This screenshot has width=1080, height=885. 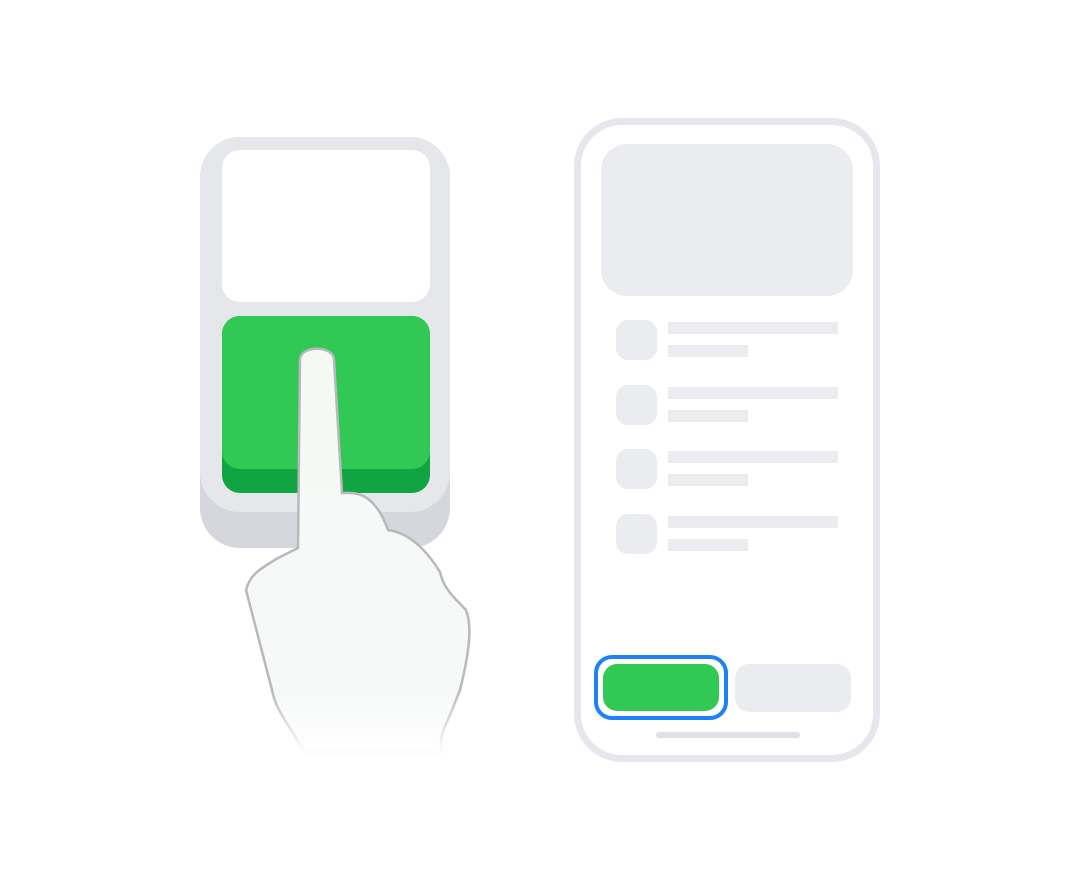 What do you see at coordinates (360, 551) in the screenshot?
I see `hand-pointing-icon` at bounding box center [360, 551].